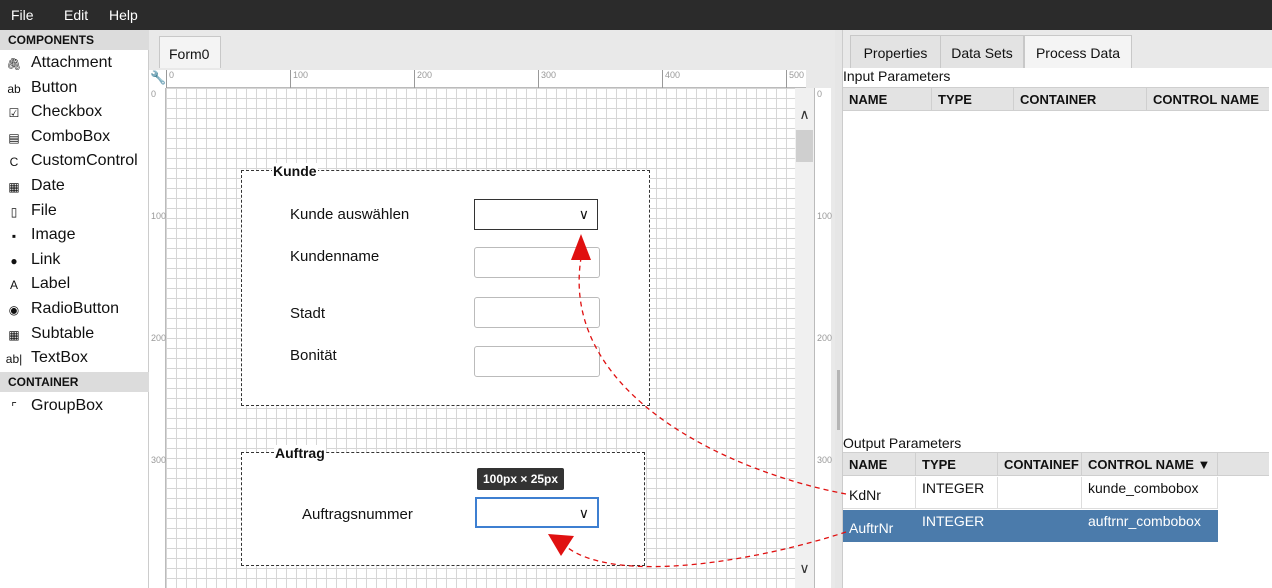 Image resolution: width=1272 pixels, height=588 pixels. I want to click on output-grid-header: NAME TYPE CONTAINEF CONTROL NAME ▼, so click(1056, 464).